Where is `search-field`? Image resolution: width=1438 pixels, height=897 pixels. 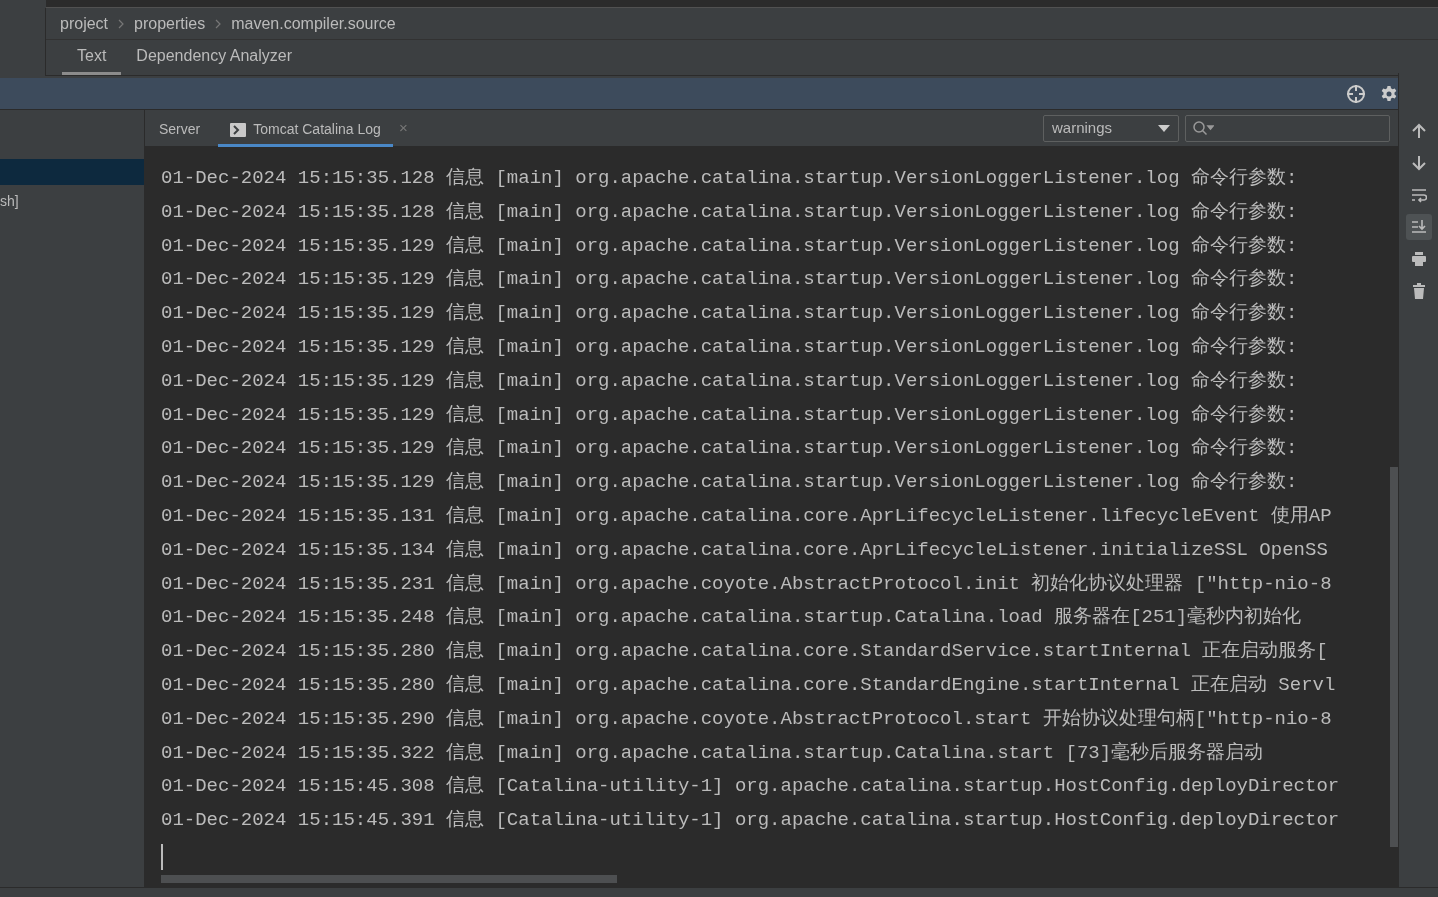 search-field is located at coordinates (1287, 128).